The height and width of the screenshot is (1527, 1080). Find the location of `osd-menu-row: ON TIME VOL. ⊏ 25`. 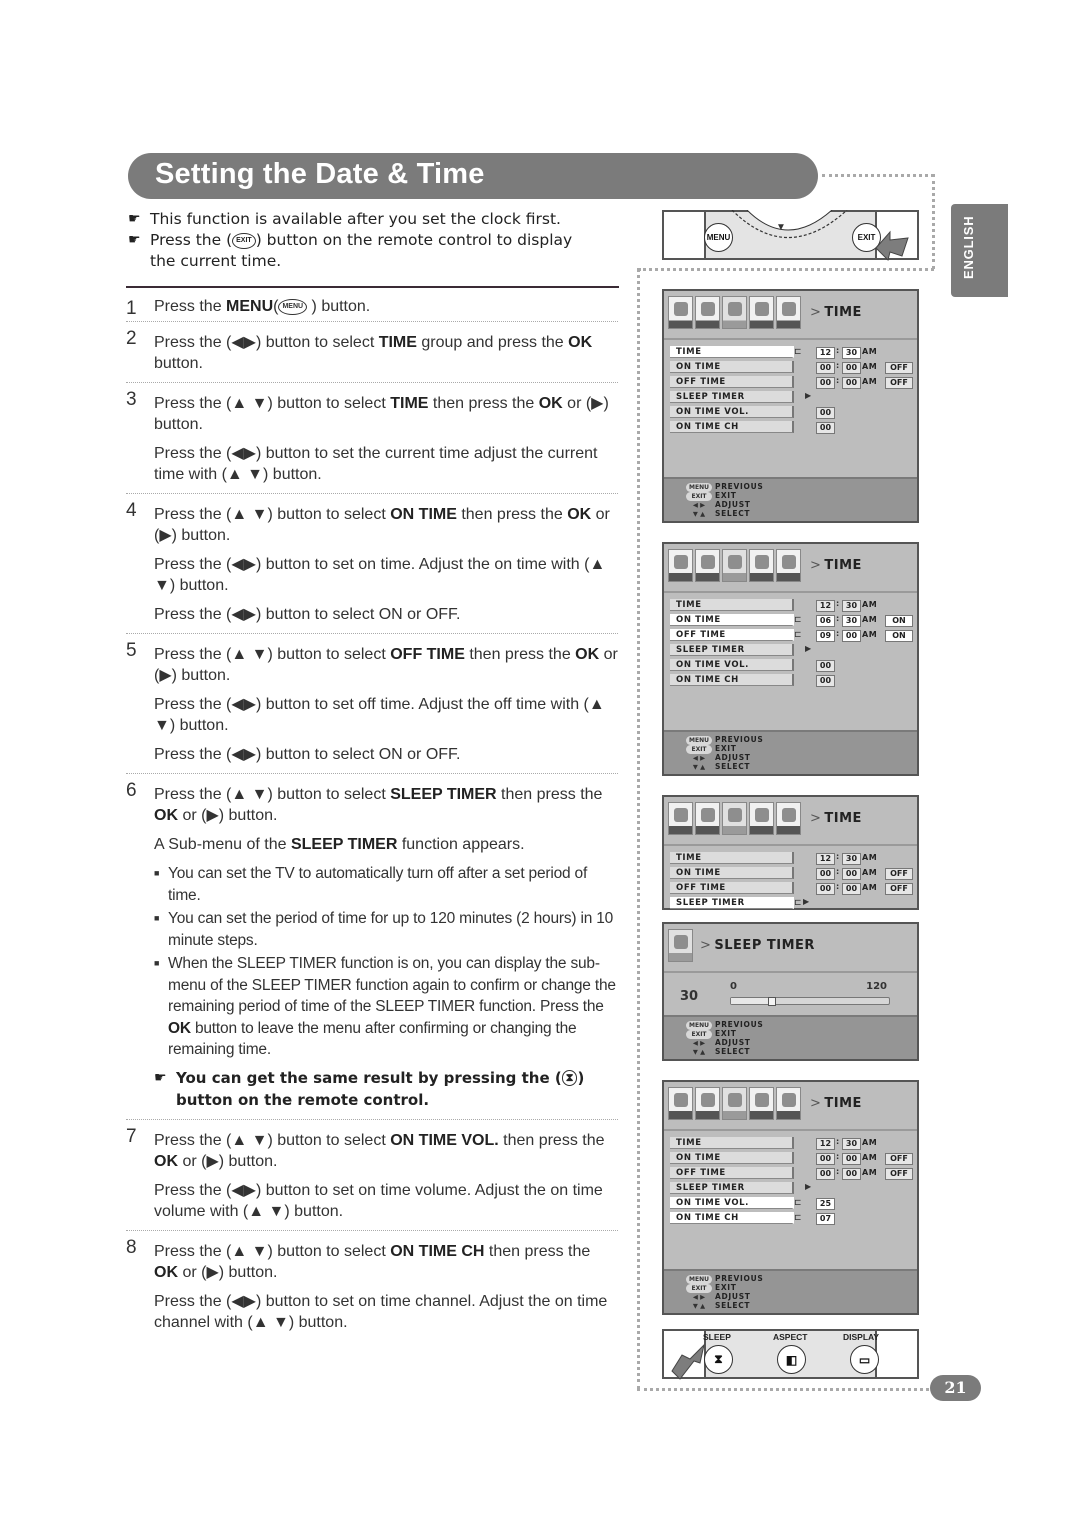

osd-menu-row: ON TIME VOL. ⊏ 25 is located at coordinates (790, 1203).